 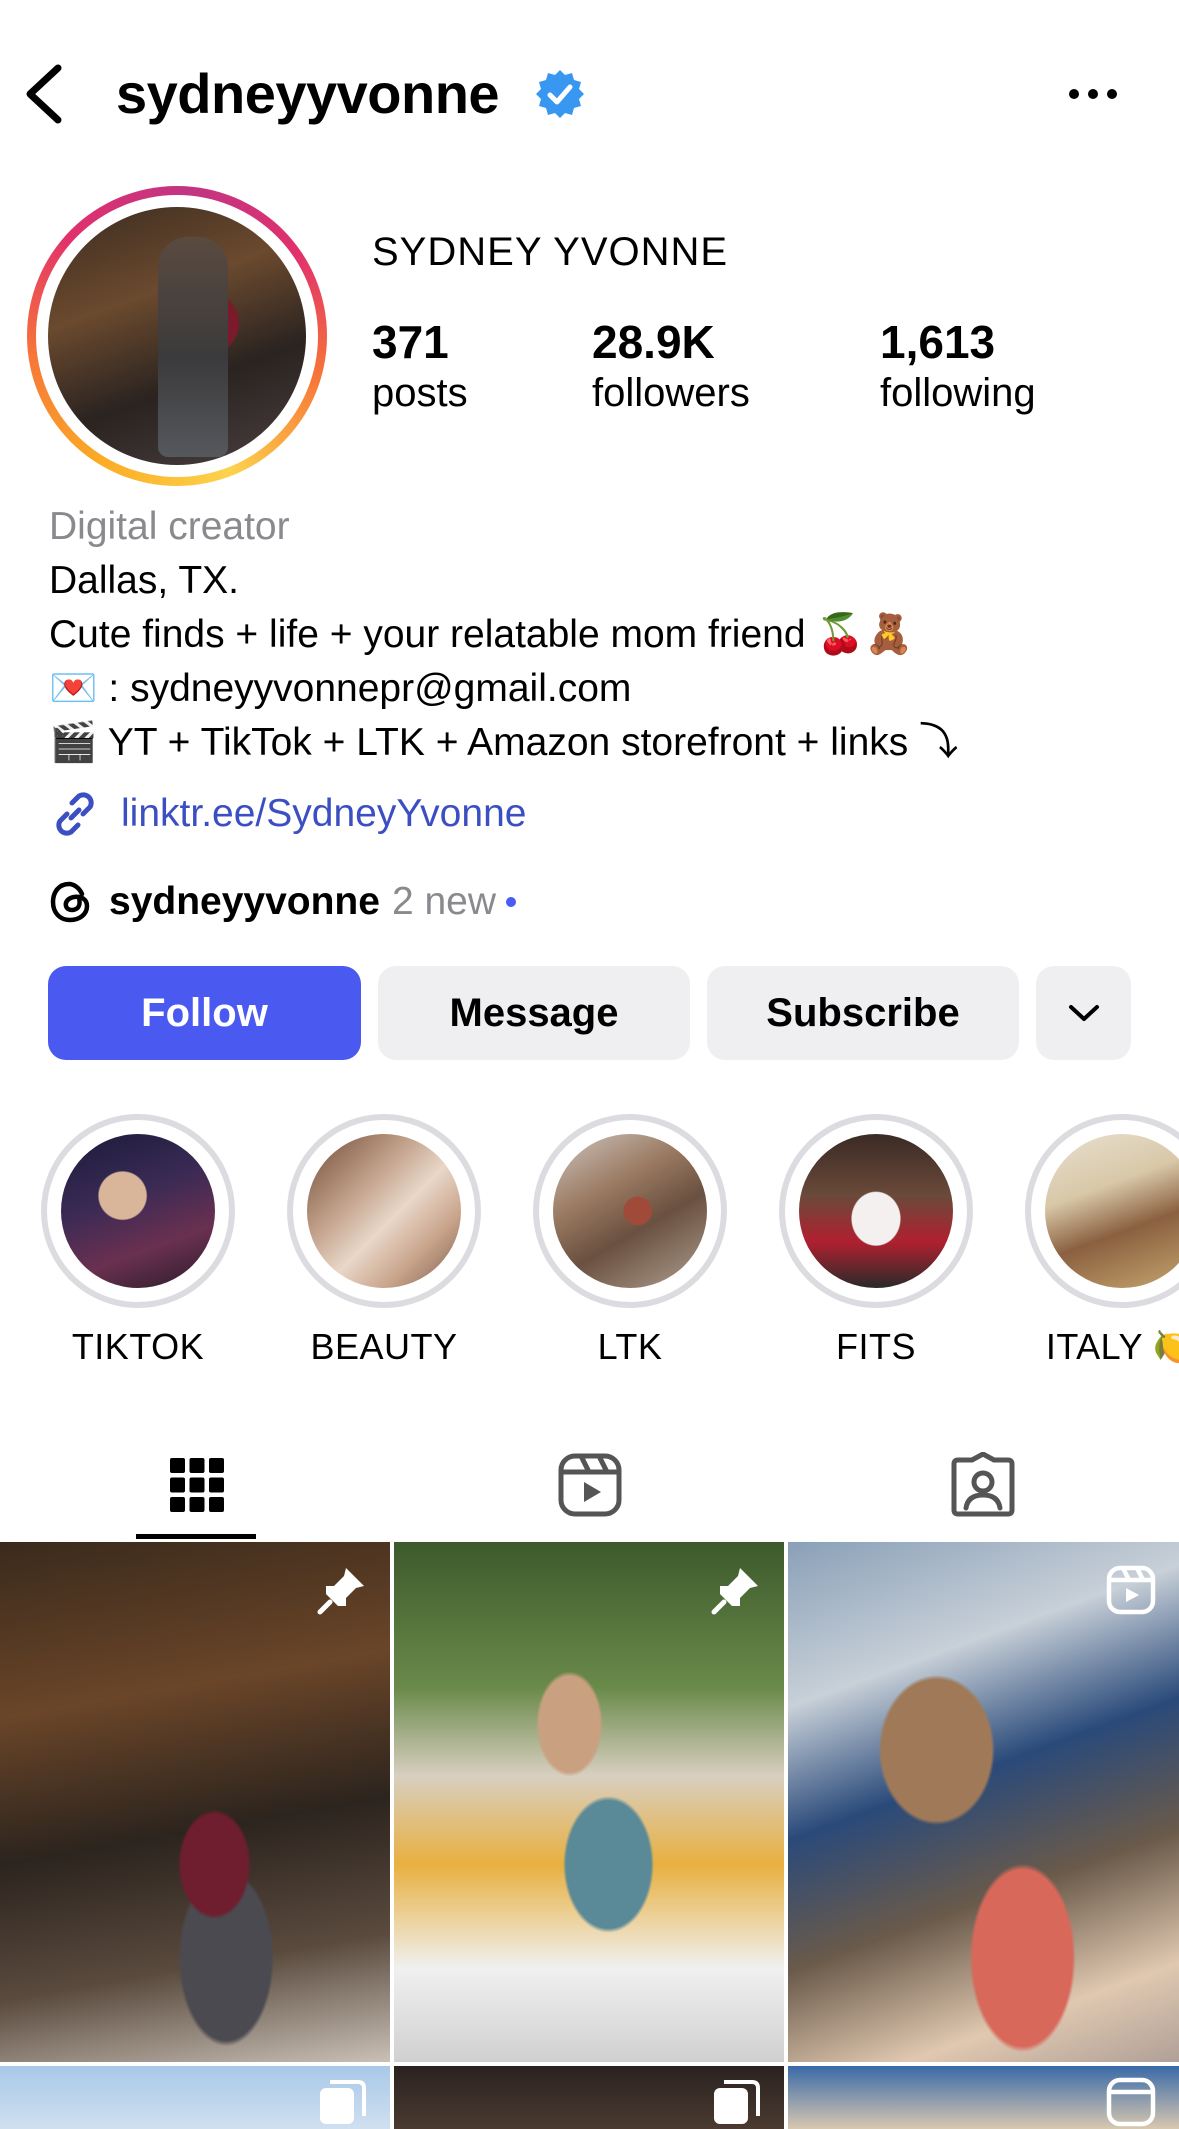 I want to click on profile-link-text: linktr.ee/SydneyYvonne, so click(x=323, y=814).